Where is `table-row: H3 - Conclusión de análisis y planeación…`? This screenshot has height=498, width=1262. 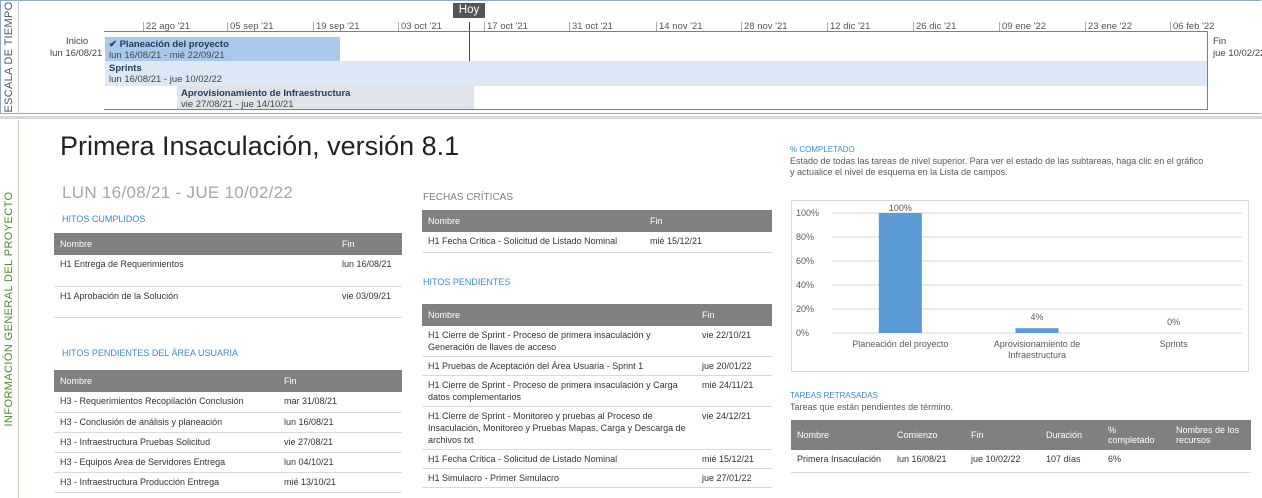 table-row: H3 - Conclusión de análisis y planeación… is located at coordinates (228, 422).